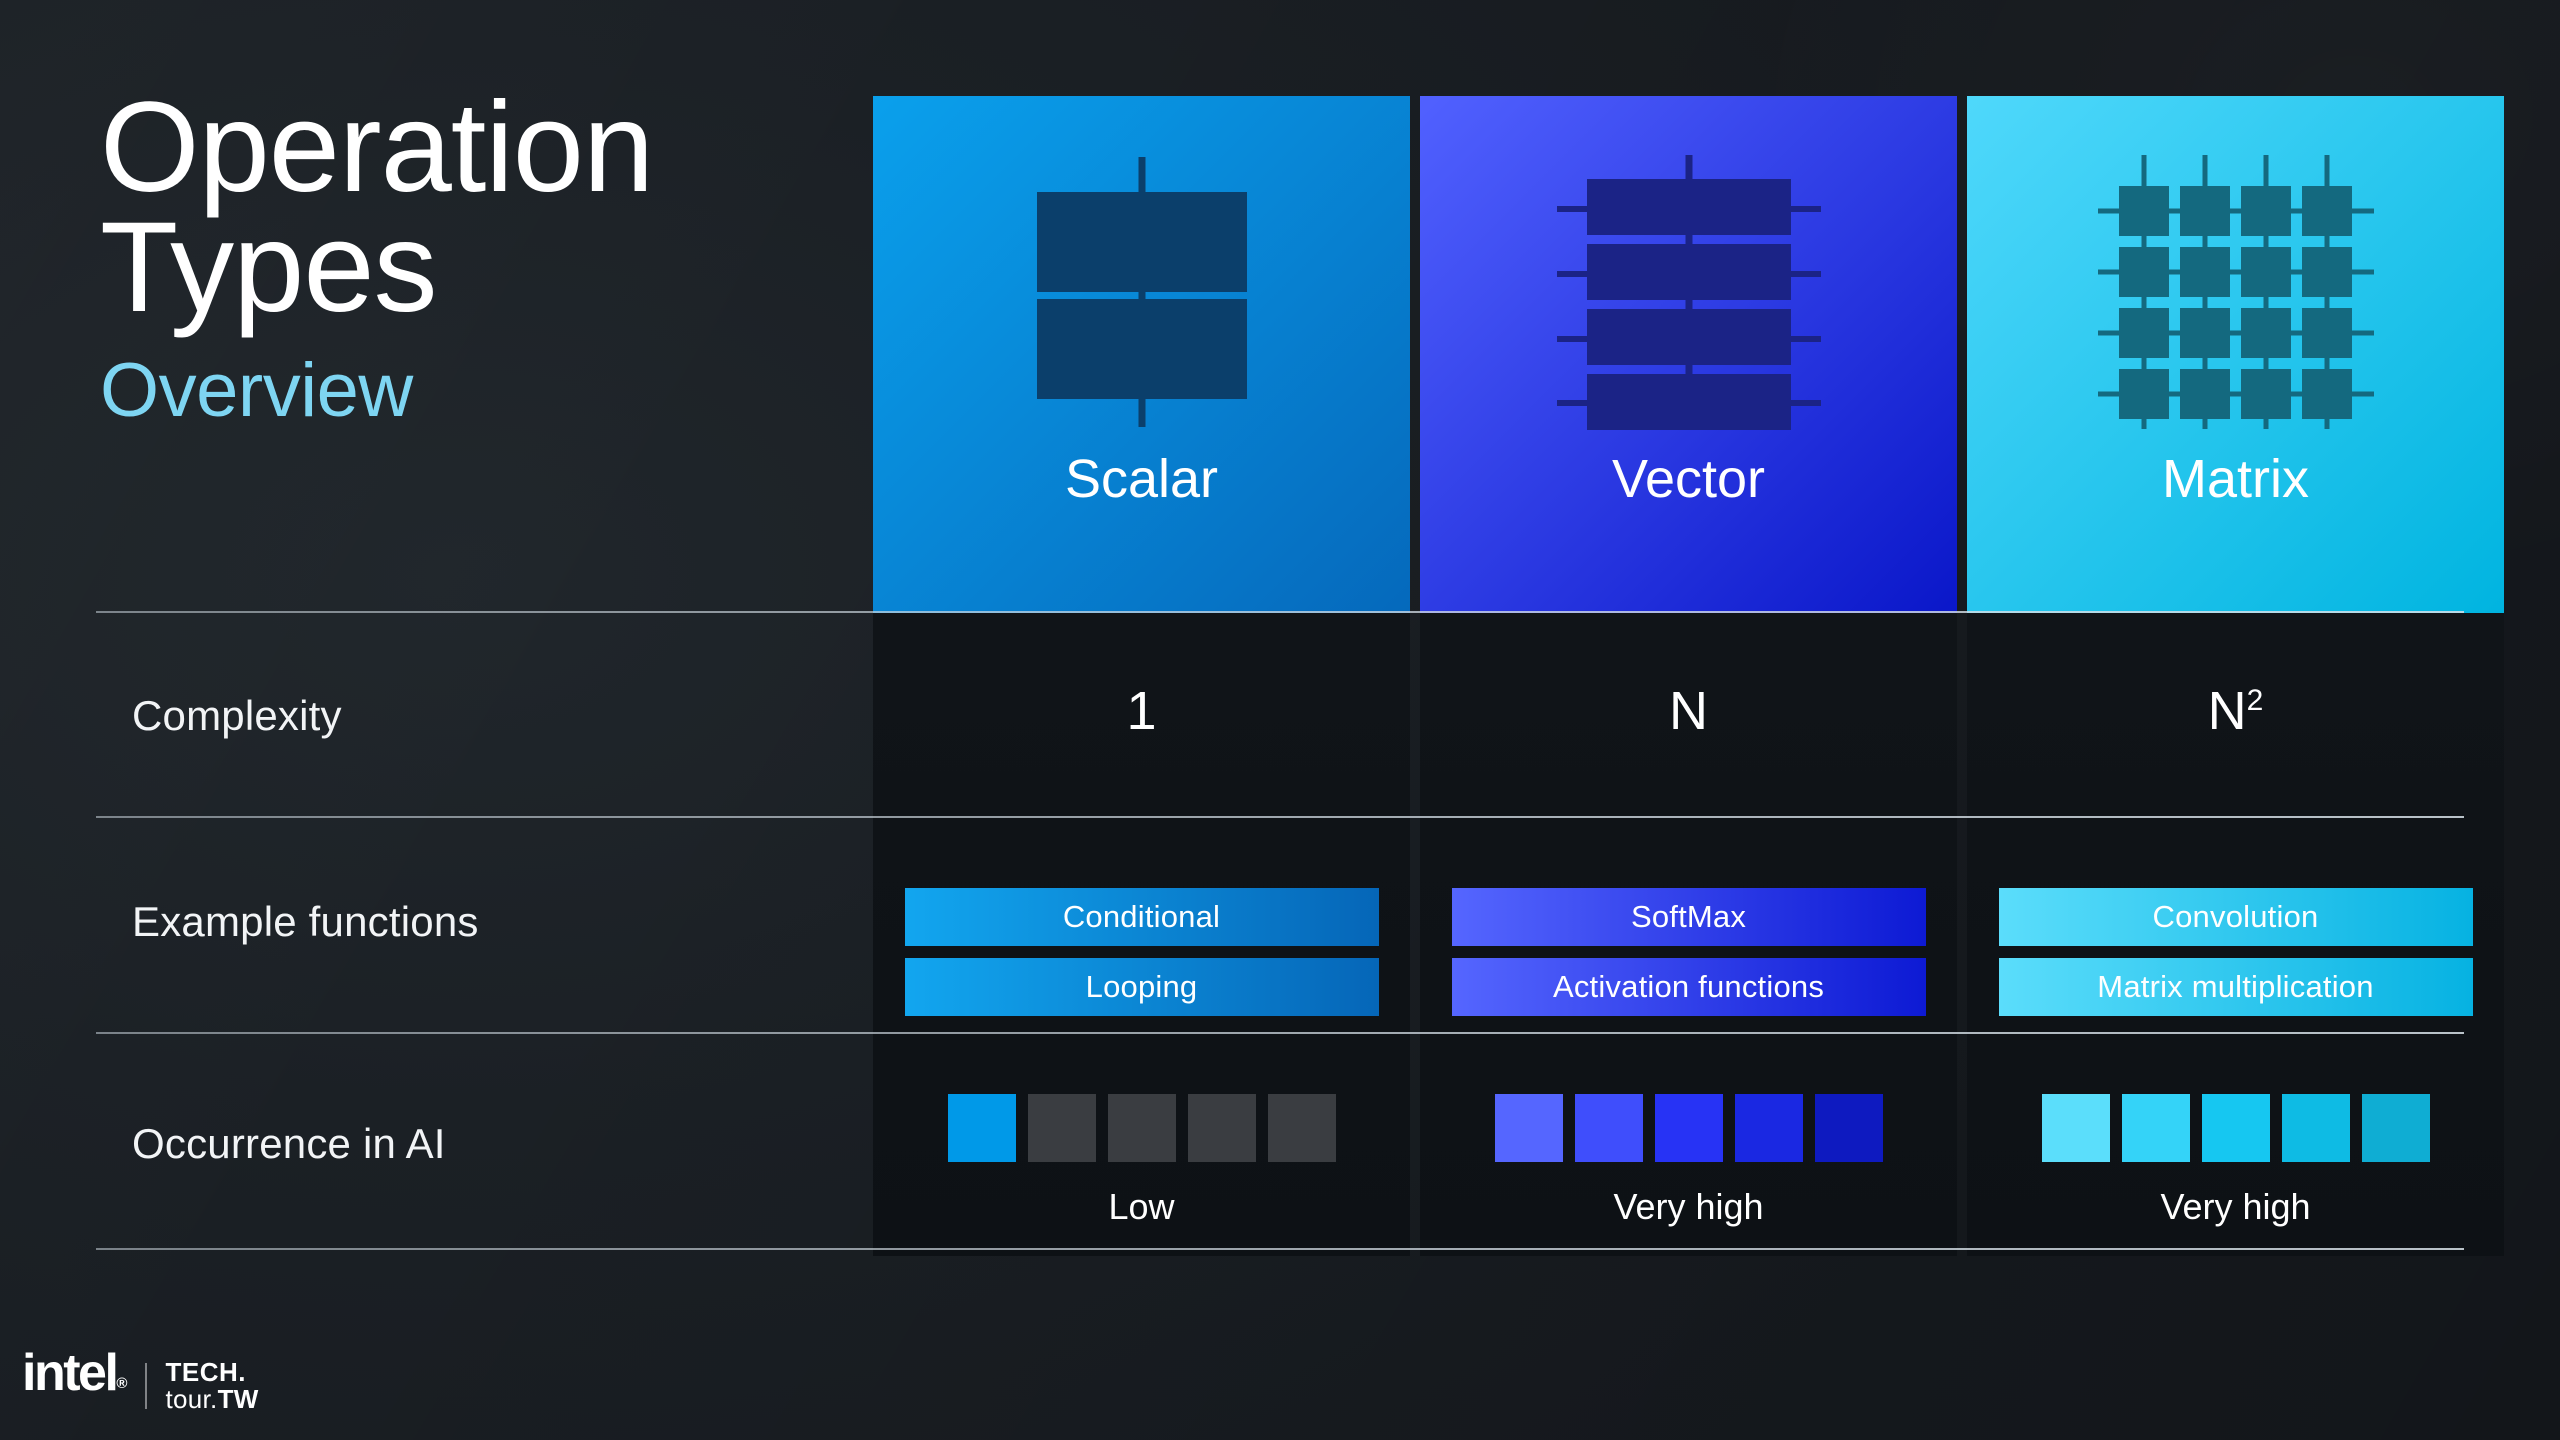 This screenshot has height=1440, width=2560. Describe the element at coordinates (1141, 952) in the screenshot. I see `cell-functions-scalar: Conditional Looping` at that location.